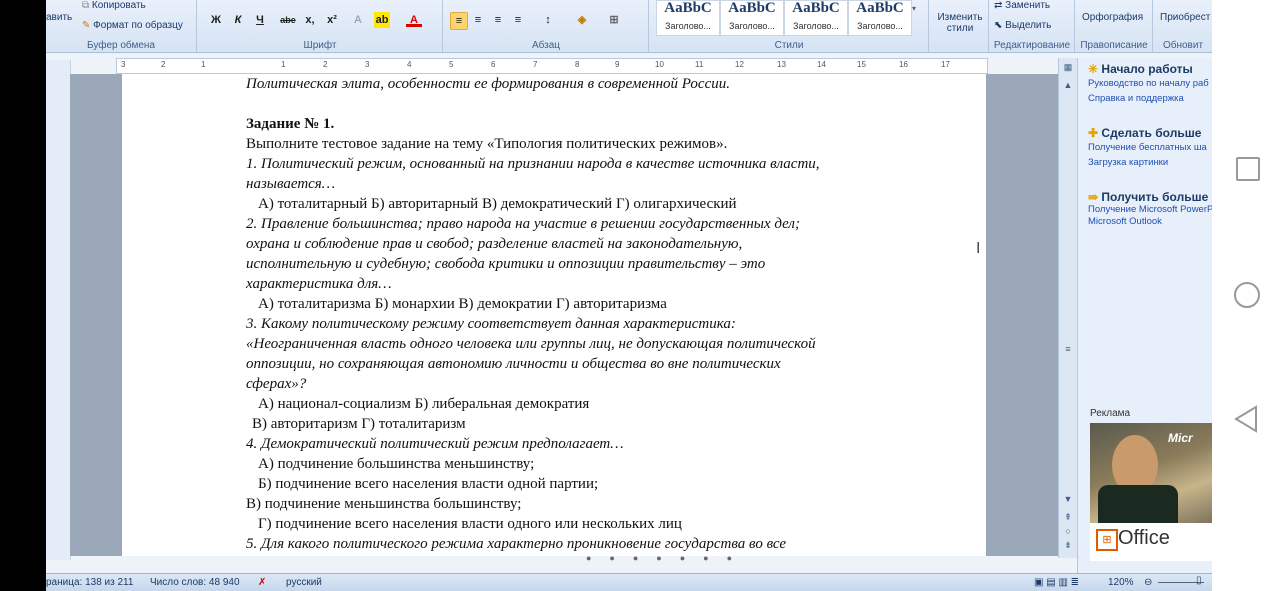 This screenshot has height=591, width=1280. I want to click on highlight-icon: ab, so click(382, 20).